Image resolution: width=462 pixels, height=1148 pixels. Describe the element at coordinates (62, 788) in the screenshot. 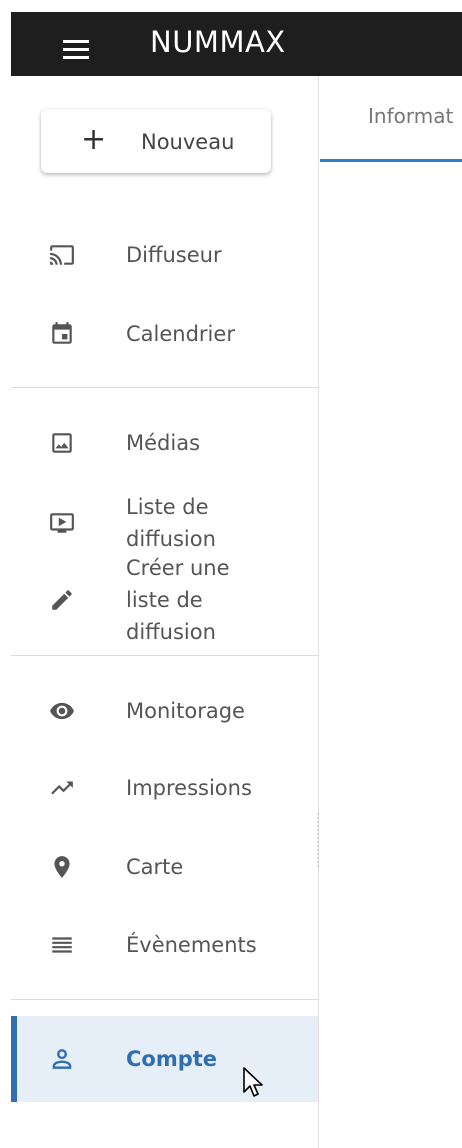

I see `trending-up-icon` at that location.